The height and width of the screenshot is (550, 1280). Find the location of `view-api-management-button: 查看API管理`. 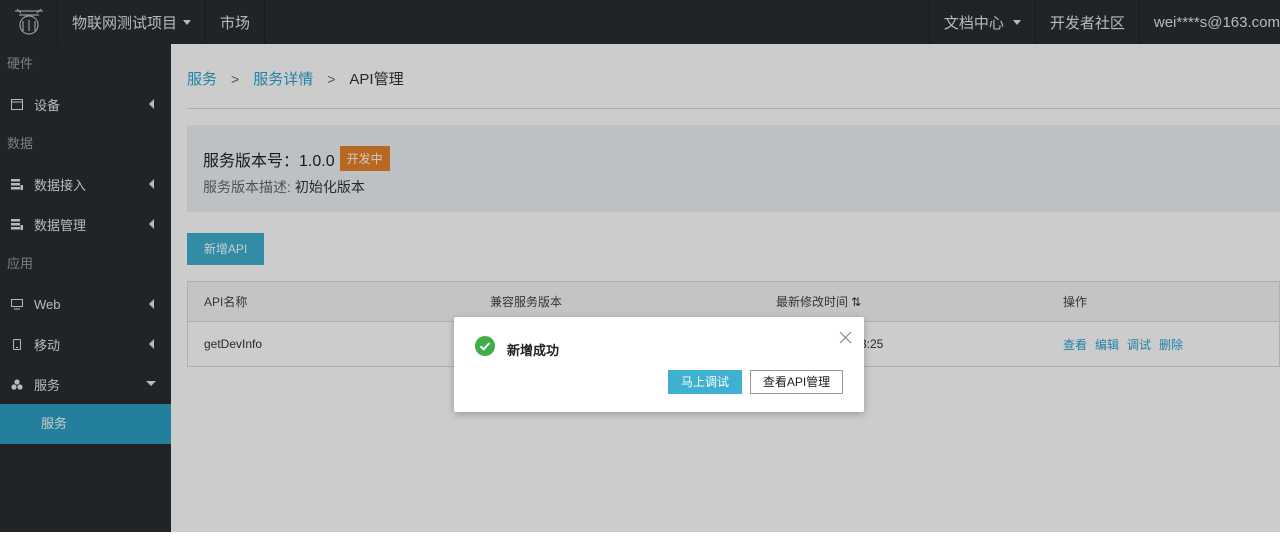

view-api-management-button: 查看API管理 is located at coordinates (796, 382).